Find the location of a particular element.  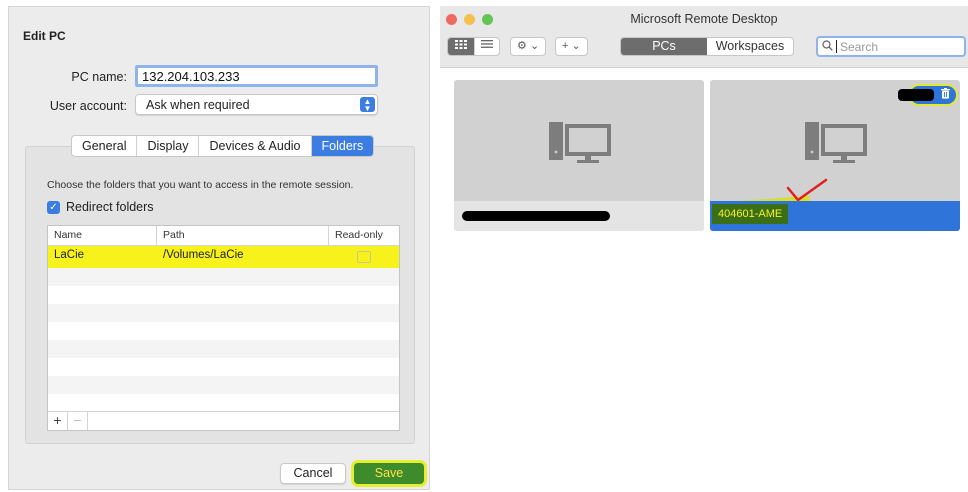

add-button: + ⌄ is located at coordinates (571, 46).